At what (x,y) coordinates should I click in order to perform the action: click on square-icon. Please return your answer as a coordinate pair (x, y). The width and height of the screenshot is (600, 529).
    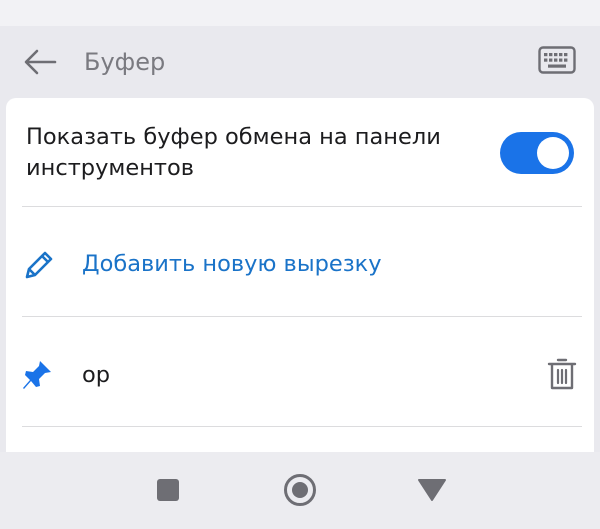
    Looking at the image, I should click on (168, 490).